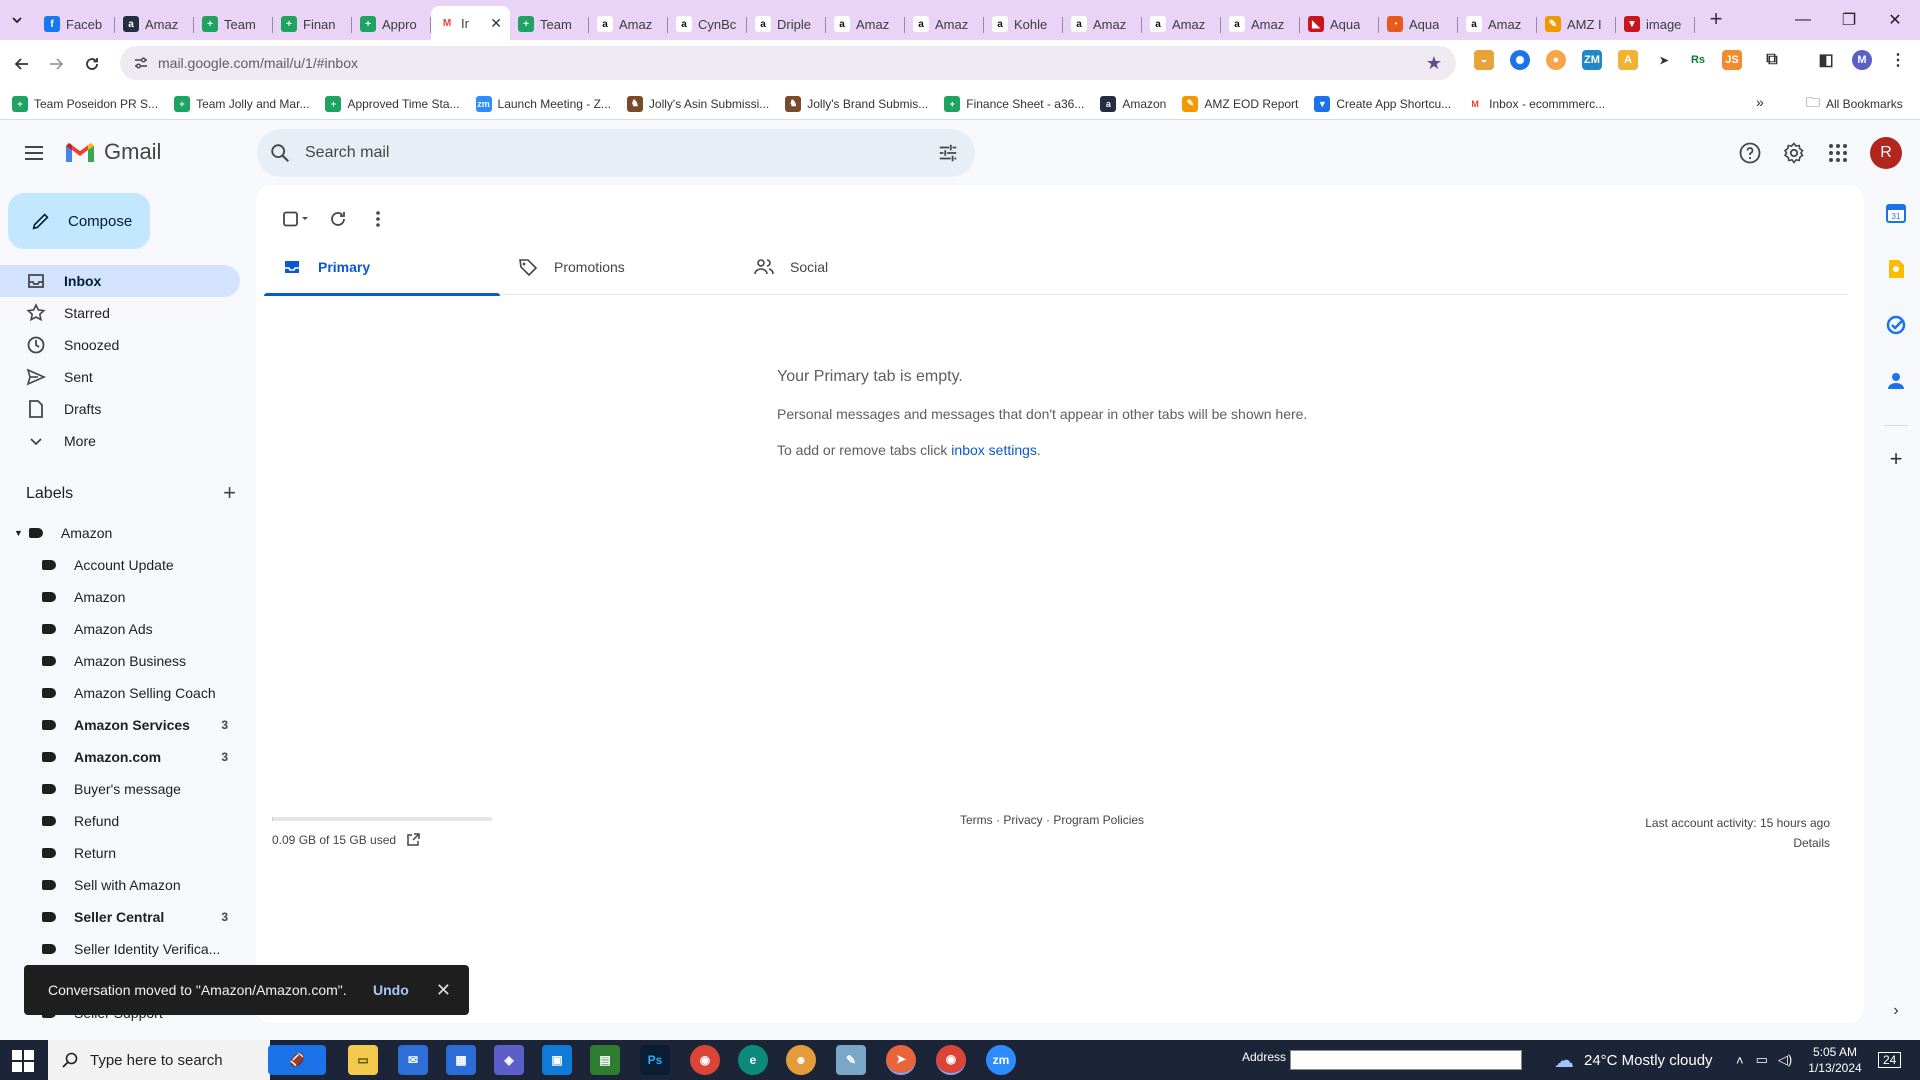  Describe the element at coordinates (1750, 153) in the screenshot. I see `help-icon` at that location.